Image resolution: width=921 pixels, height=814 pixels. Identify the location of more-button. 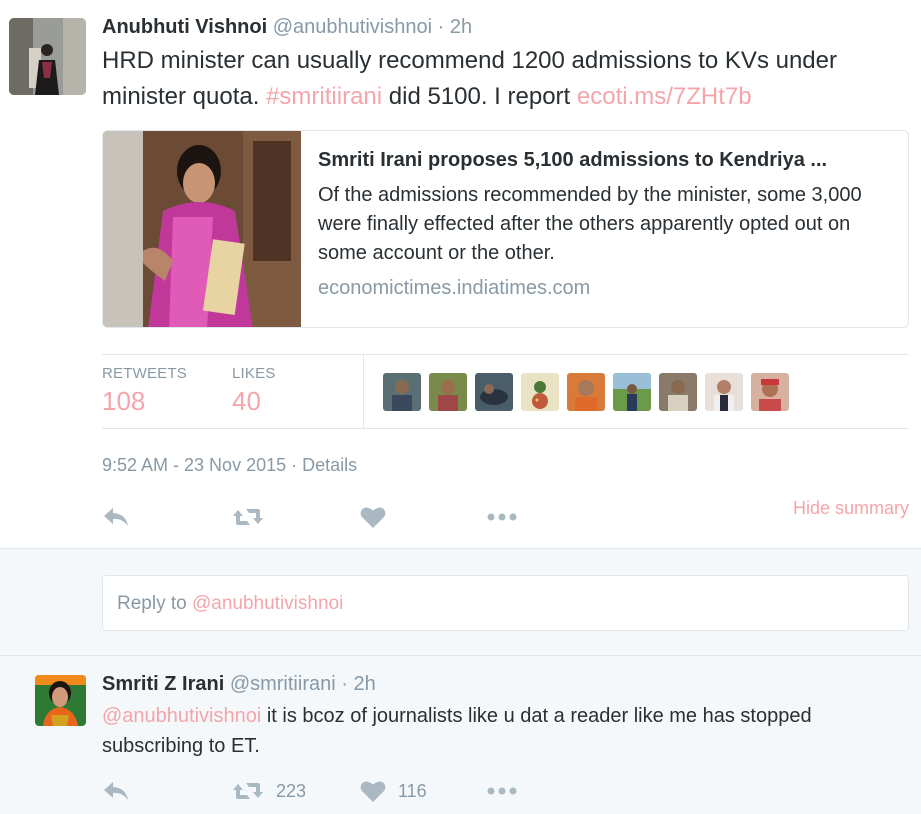
(502, 517).